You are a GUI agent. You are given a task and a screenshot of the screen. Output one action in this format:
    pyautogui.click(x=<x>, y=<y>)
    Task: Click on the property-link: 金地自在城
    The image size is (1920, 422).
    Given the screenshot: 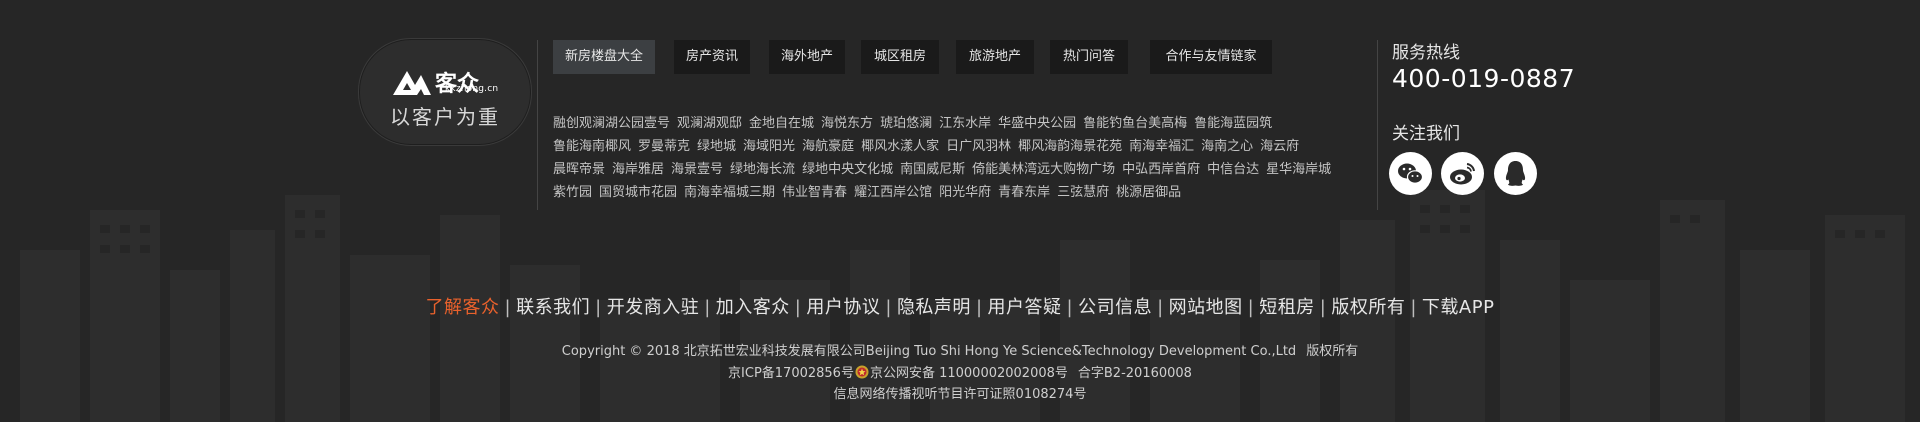 What is the action you would take?
    pyautogui.click(x=781, y=123)
    